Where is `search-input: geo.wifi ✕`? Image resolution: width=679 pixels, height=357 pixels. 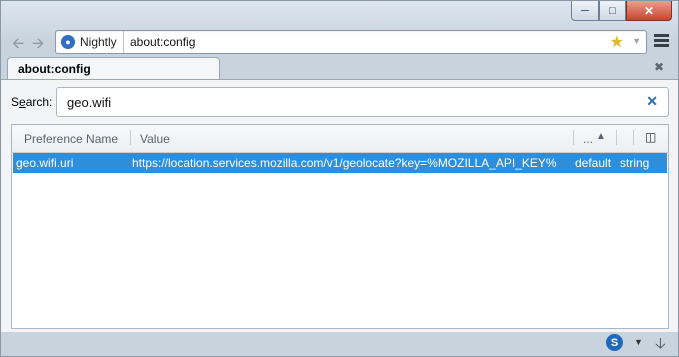
search-input: geo.wifi ✕ is located at coordinates (362, 102).